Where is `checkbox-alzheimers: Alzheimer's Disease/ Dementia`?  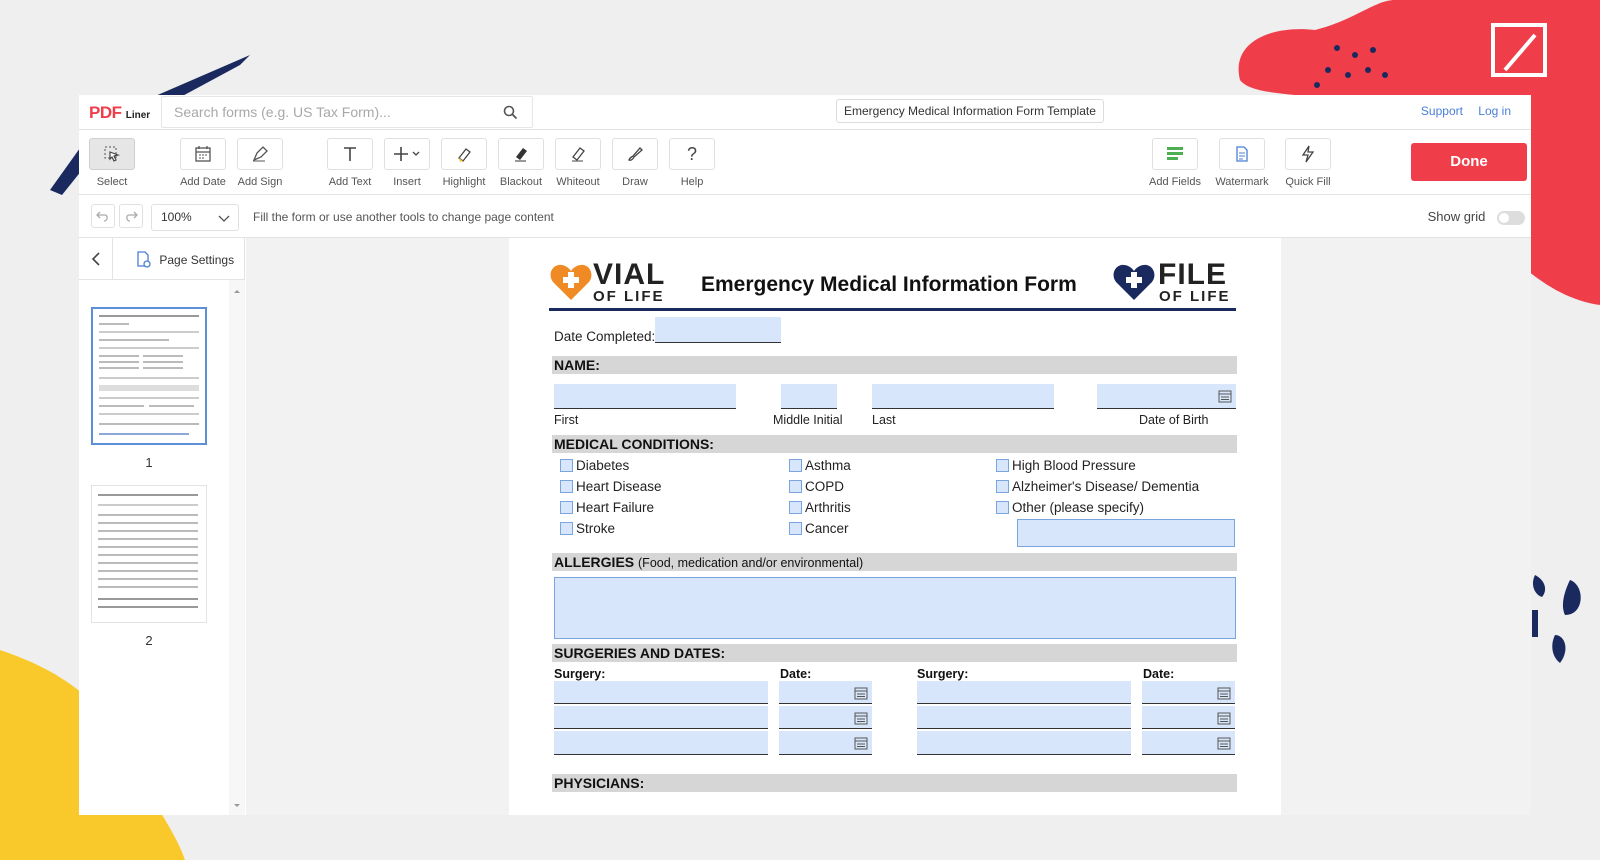 checkbox-alzheimers: Alzheimer's Disease/ Dementia is located at coordinates (1097, 486).